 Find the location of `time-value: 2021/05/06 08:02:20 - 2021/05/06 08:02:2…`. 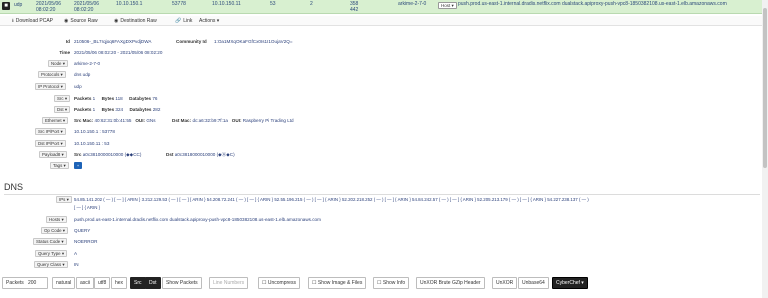

time-value: 2021/05/06 08:02:20 - 2021/05/06 08:02:2… is located at coordinates (118, 52).